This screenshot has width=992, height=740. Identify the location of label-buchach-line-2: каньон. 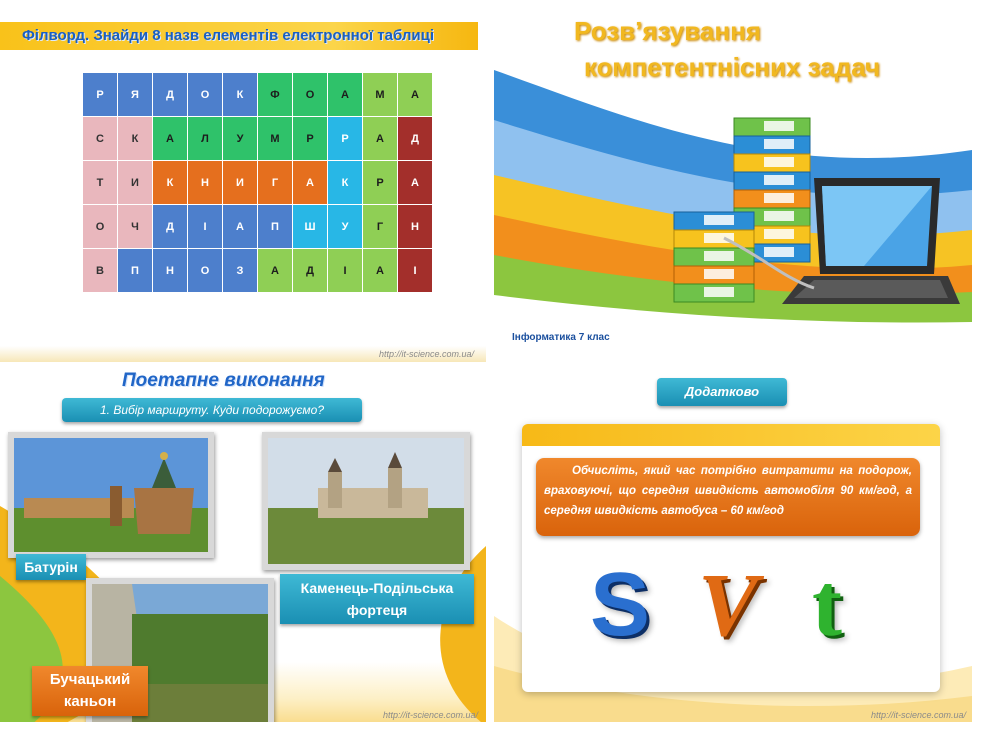
(90, 701).